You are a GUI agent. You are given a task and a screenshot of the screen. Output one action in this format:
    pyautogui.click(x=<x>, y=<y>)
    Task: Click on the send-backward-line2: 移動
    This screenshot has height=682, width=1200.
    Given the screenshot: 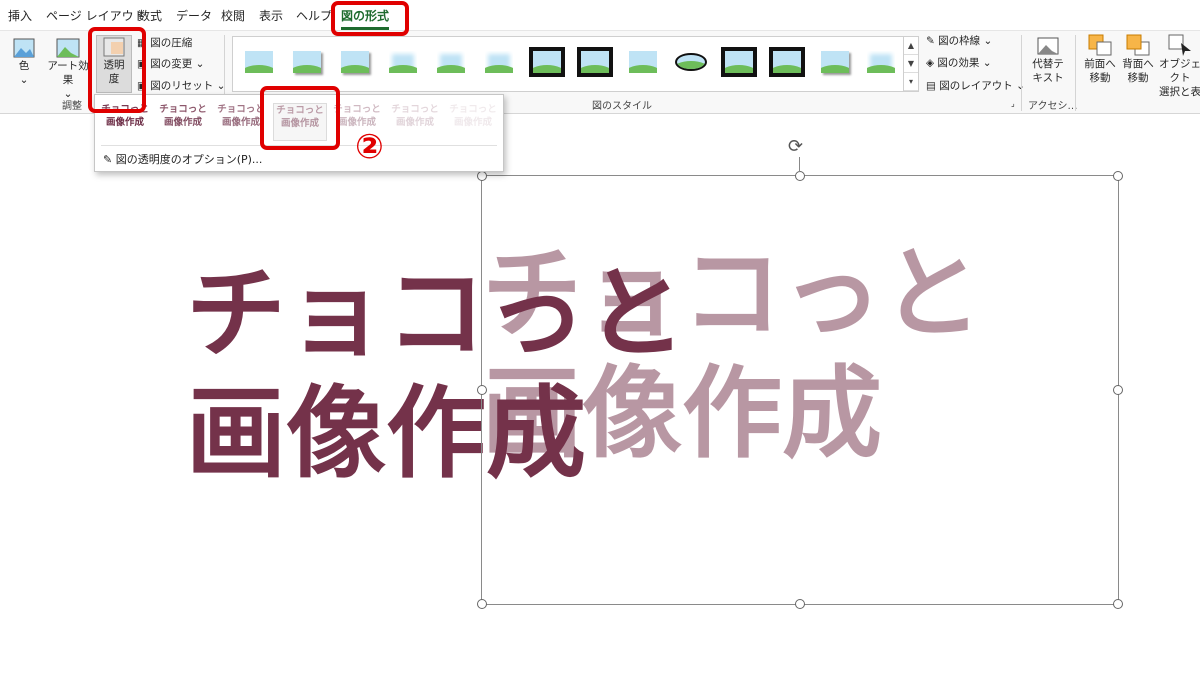 What is the action you would take?
    pyautogui.click(x=1138, y=78)
    